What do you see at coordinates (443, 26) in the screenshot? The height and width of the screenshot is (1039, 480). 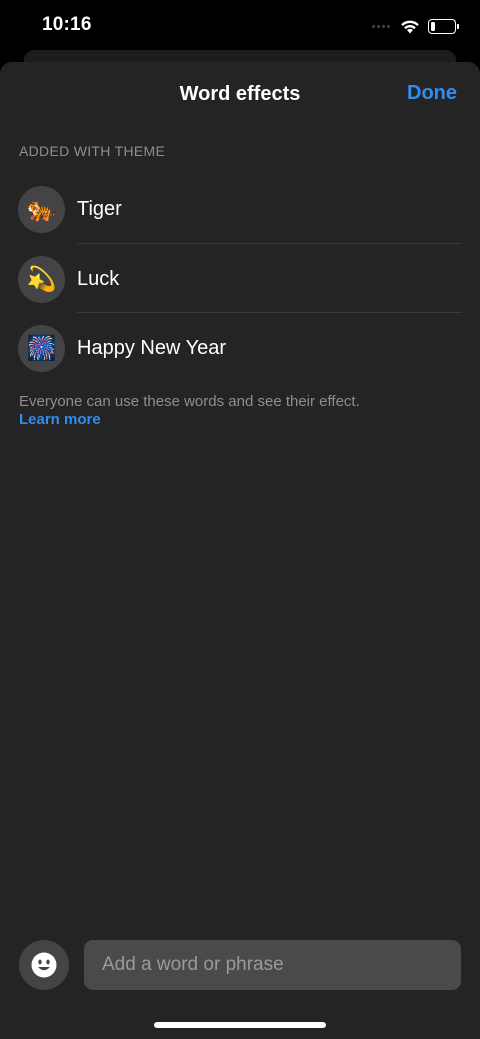 I see `battery-icon` at bounding box center [443, 26].